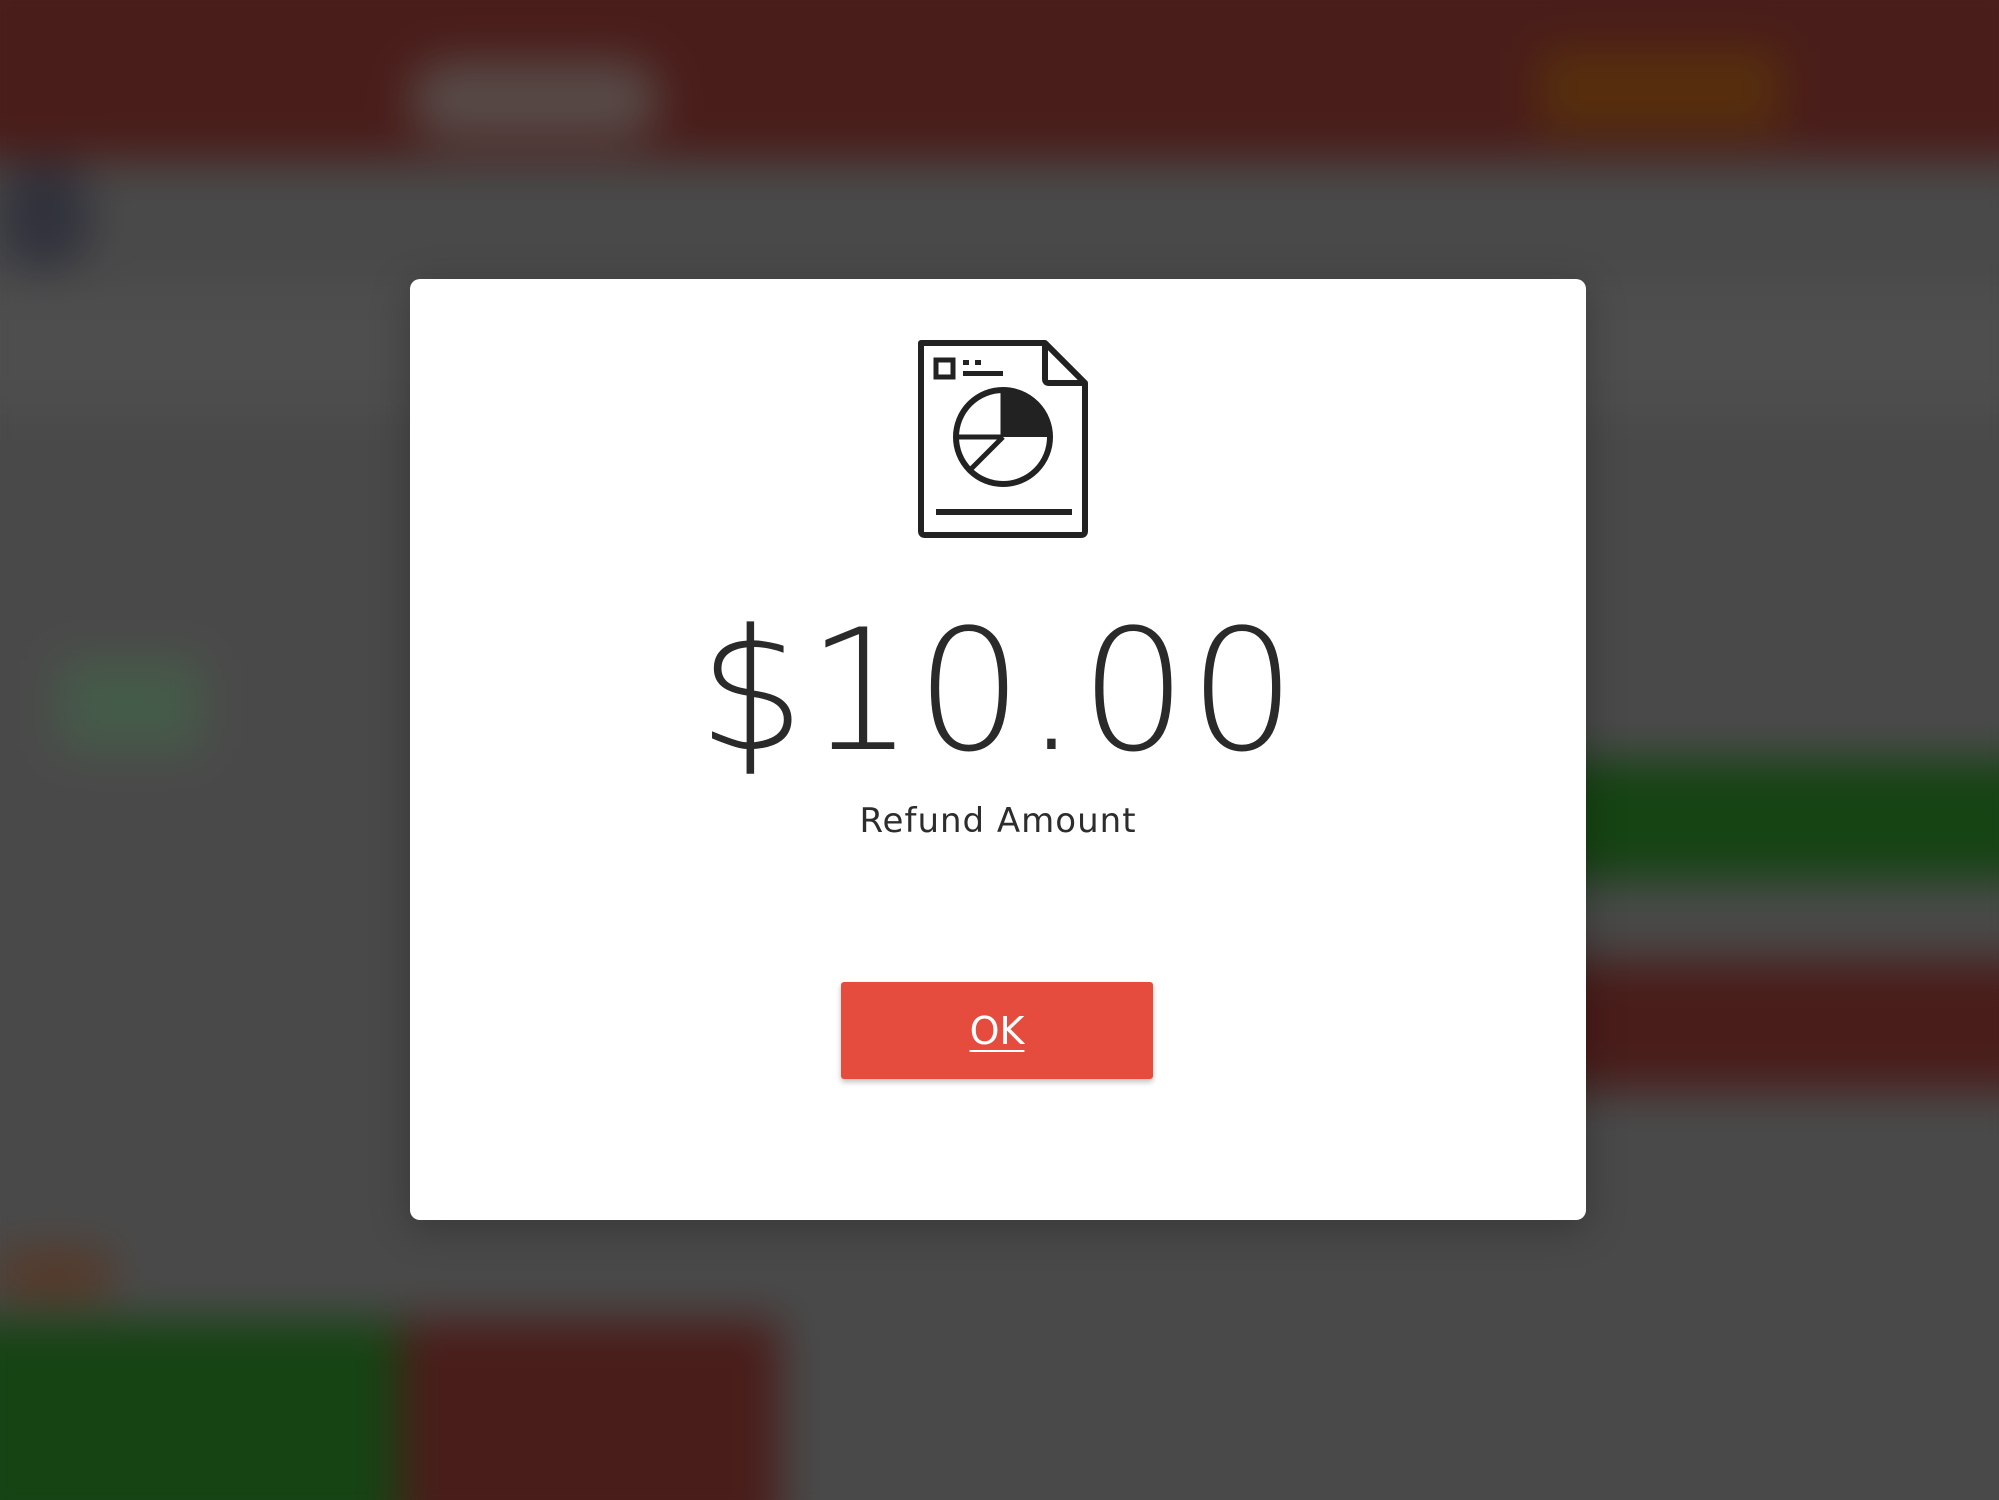 This screenshot has height=1500, width=1999. Describe the element at coordinates (1003, 439) in the screenshot. I see `report-document-pie-chart-icon` at that location.